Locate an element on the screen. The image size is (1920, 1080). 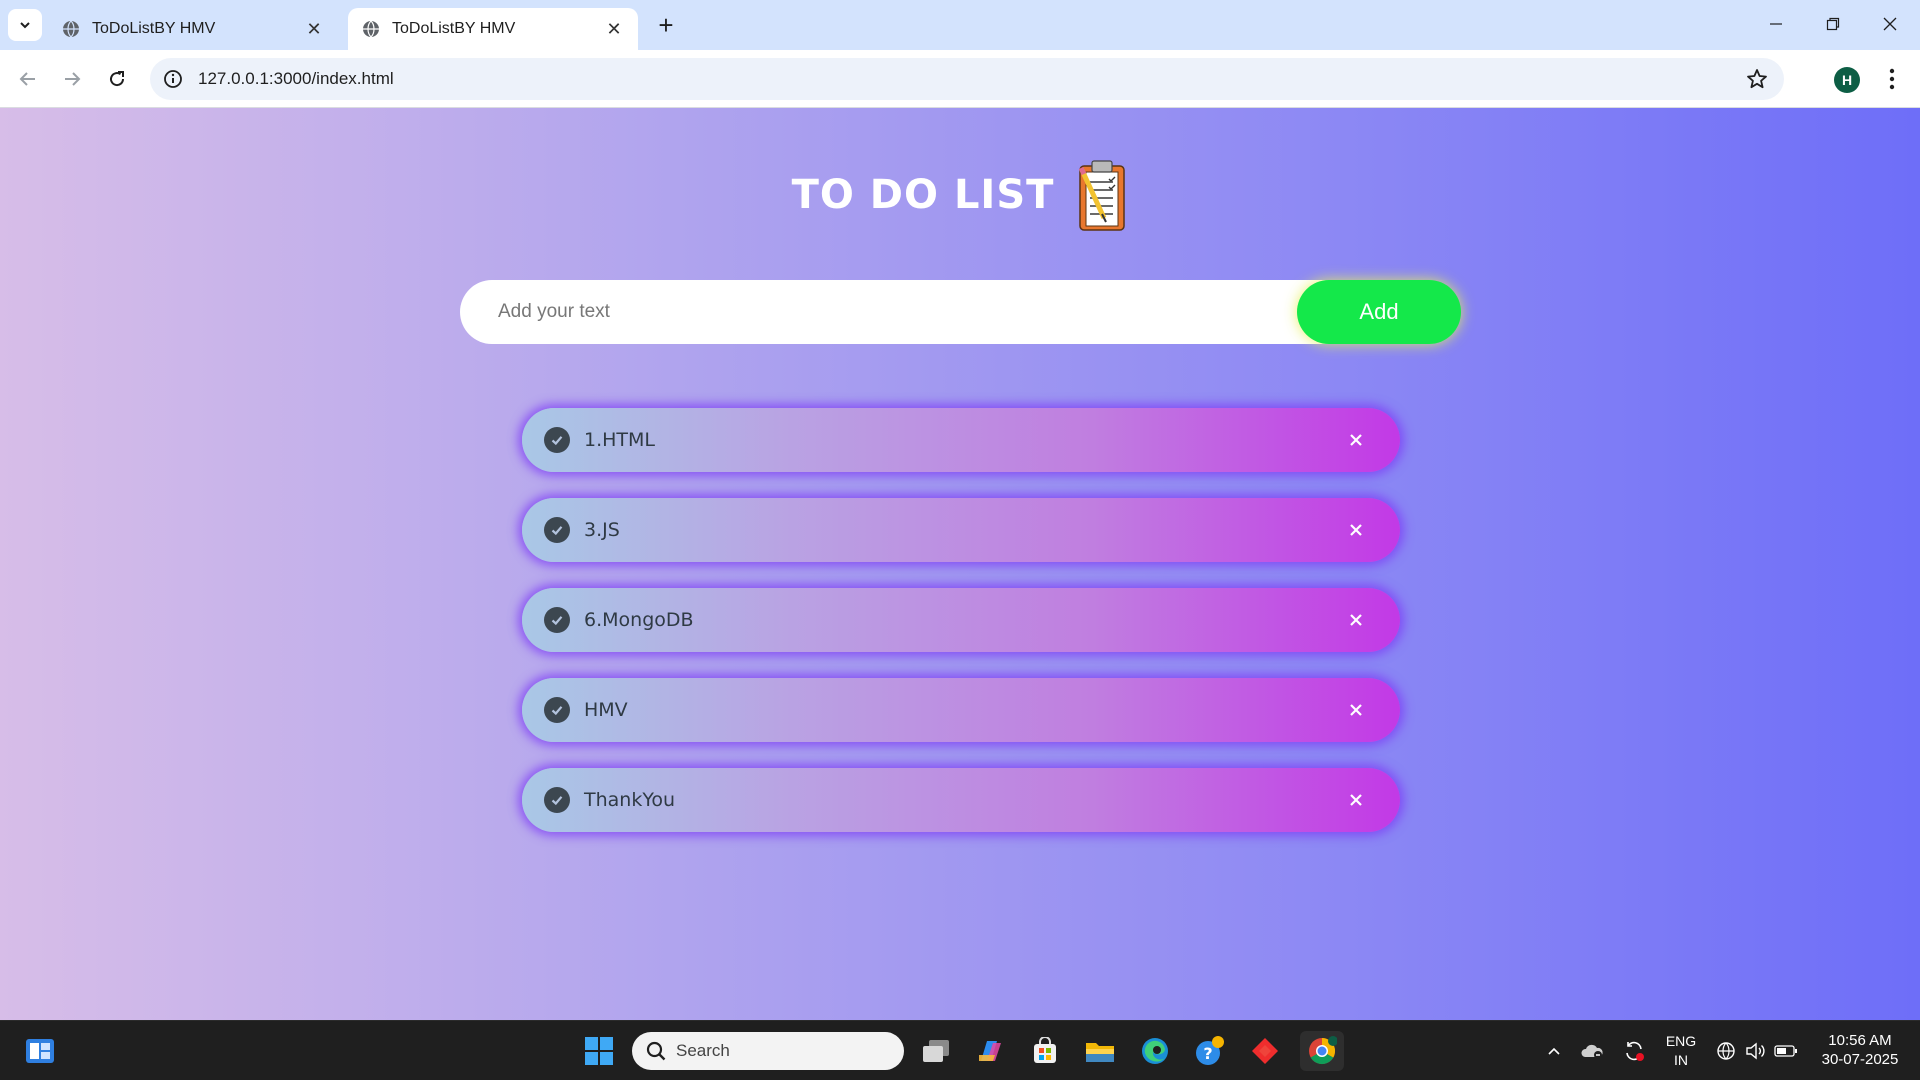
app-header: TO DO LIST is located at coordinates (960, 195).